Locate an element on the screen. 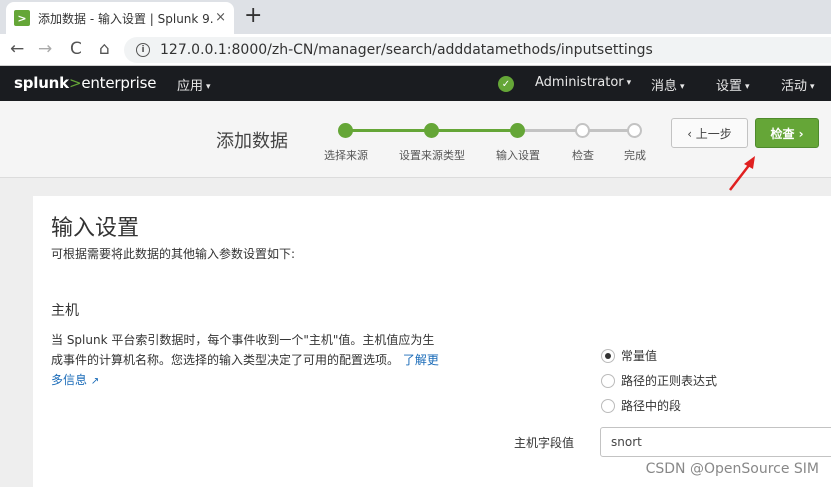 This screenshot has width=831, height=487. logo-enterprise: enterprise is located at coordinates (119, 83).